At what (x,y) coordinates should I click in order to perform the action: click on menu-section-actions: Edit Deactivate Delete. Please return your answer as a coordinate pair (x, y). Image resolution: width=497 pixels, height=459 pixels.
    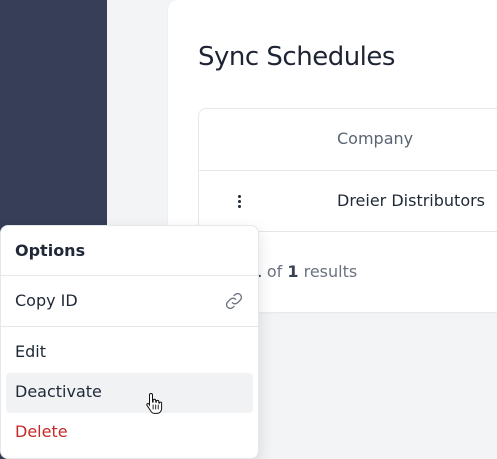
    Looking at the image, I should click on (129, 390).